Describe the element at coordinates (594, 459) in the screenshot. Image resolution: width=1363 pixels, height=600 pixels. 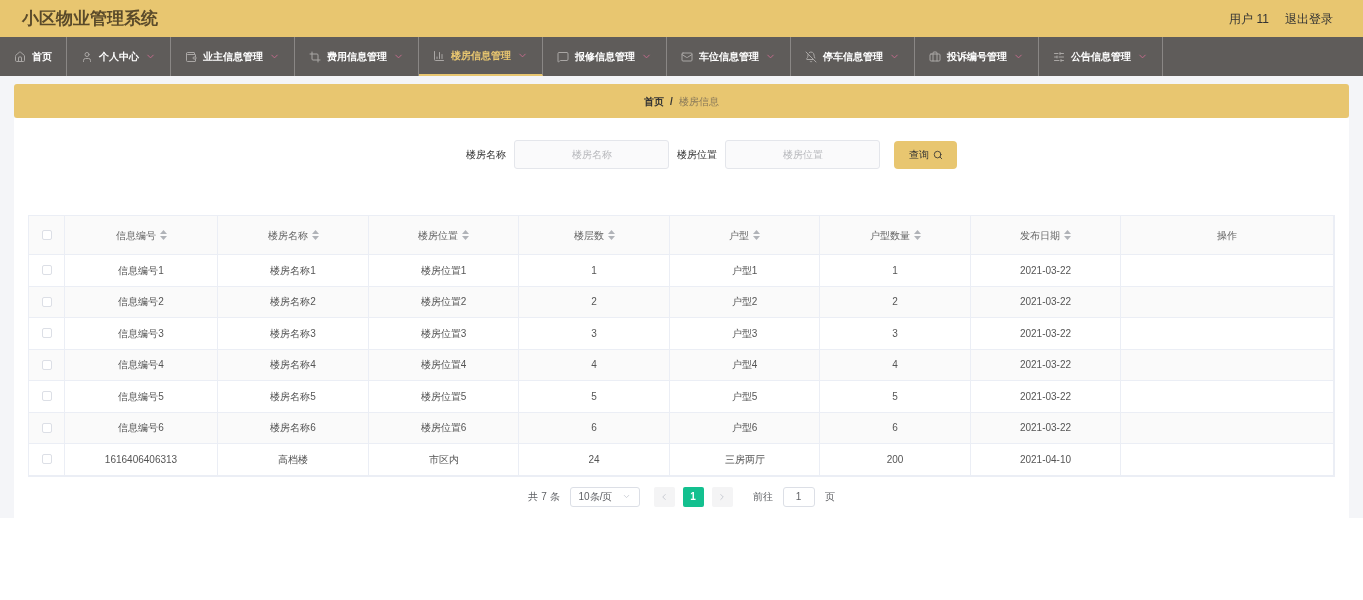
I see `table-cell-text: 24` at that location.